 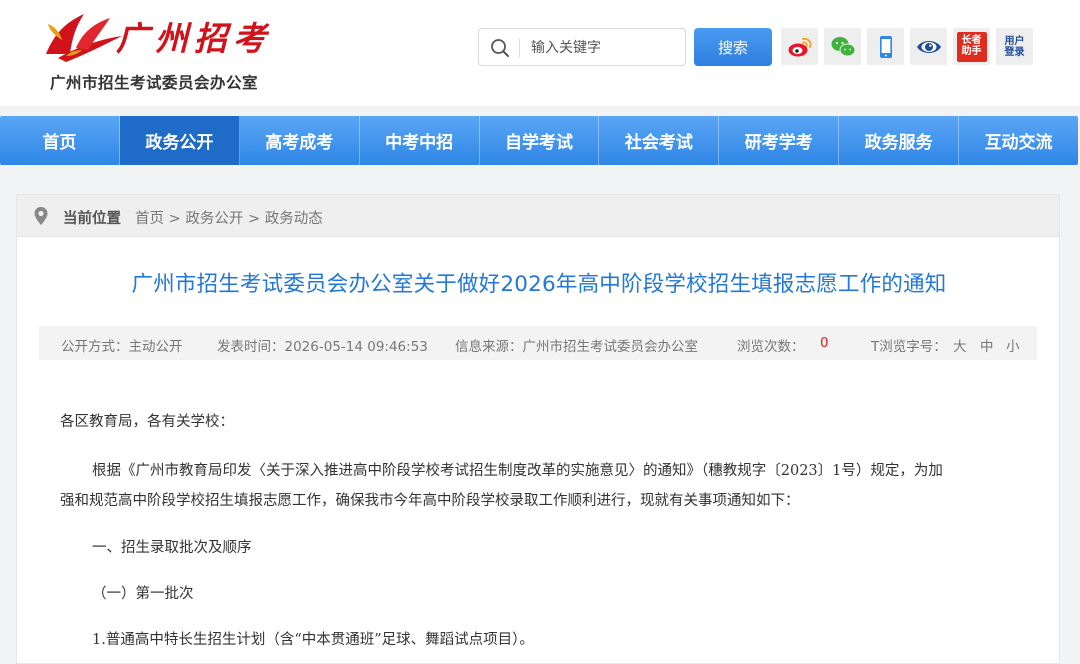 What do you see at coordinates (420, 140) in the screenshot?
I see `nav-item-zhongkao: 中考中招` at bounding box center [420, 140].